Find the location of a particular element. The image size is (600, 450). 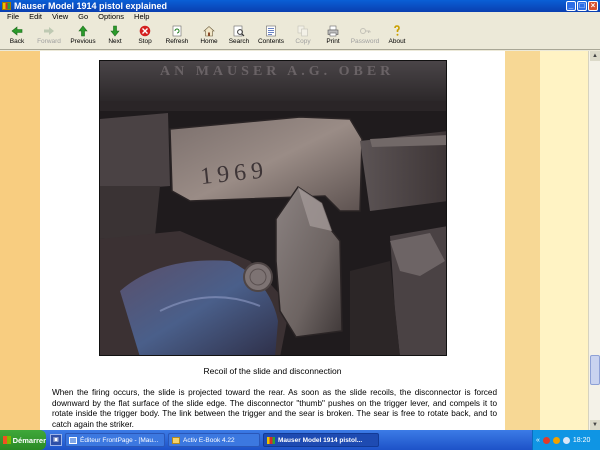

minimize-button: _ is located at coordinates (571, 6).